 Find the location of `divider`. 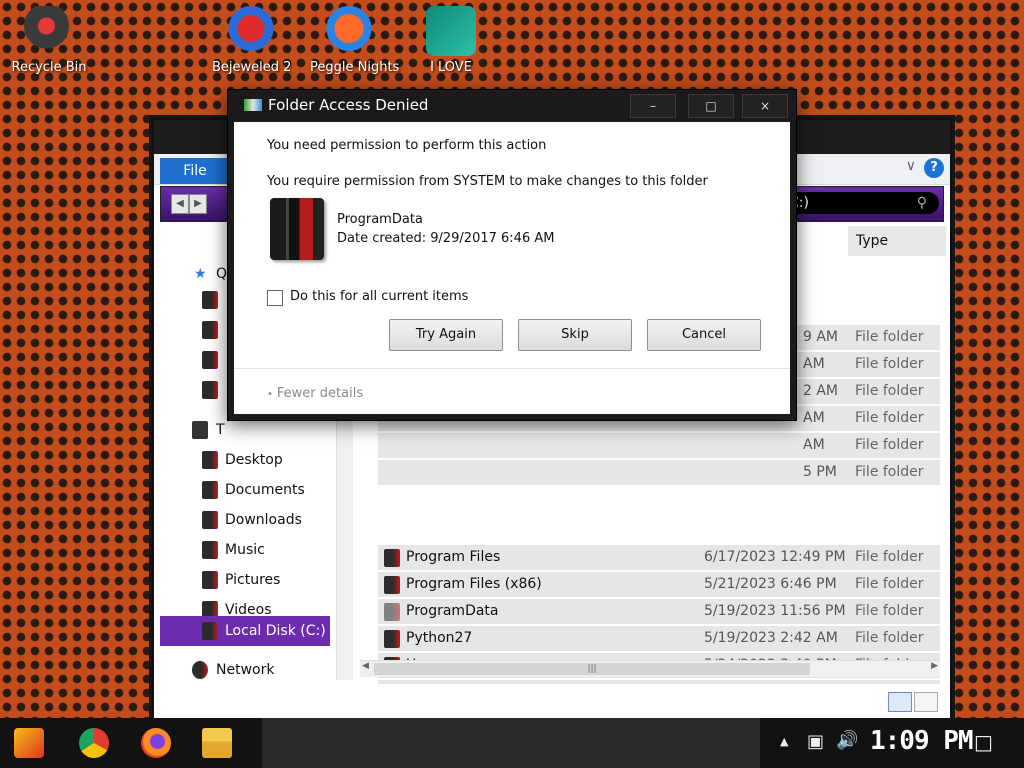

divider is located at coordinates (512, 368).